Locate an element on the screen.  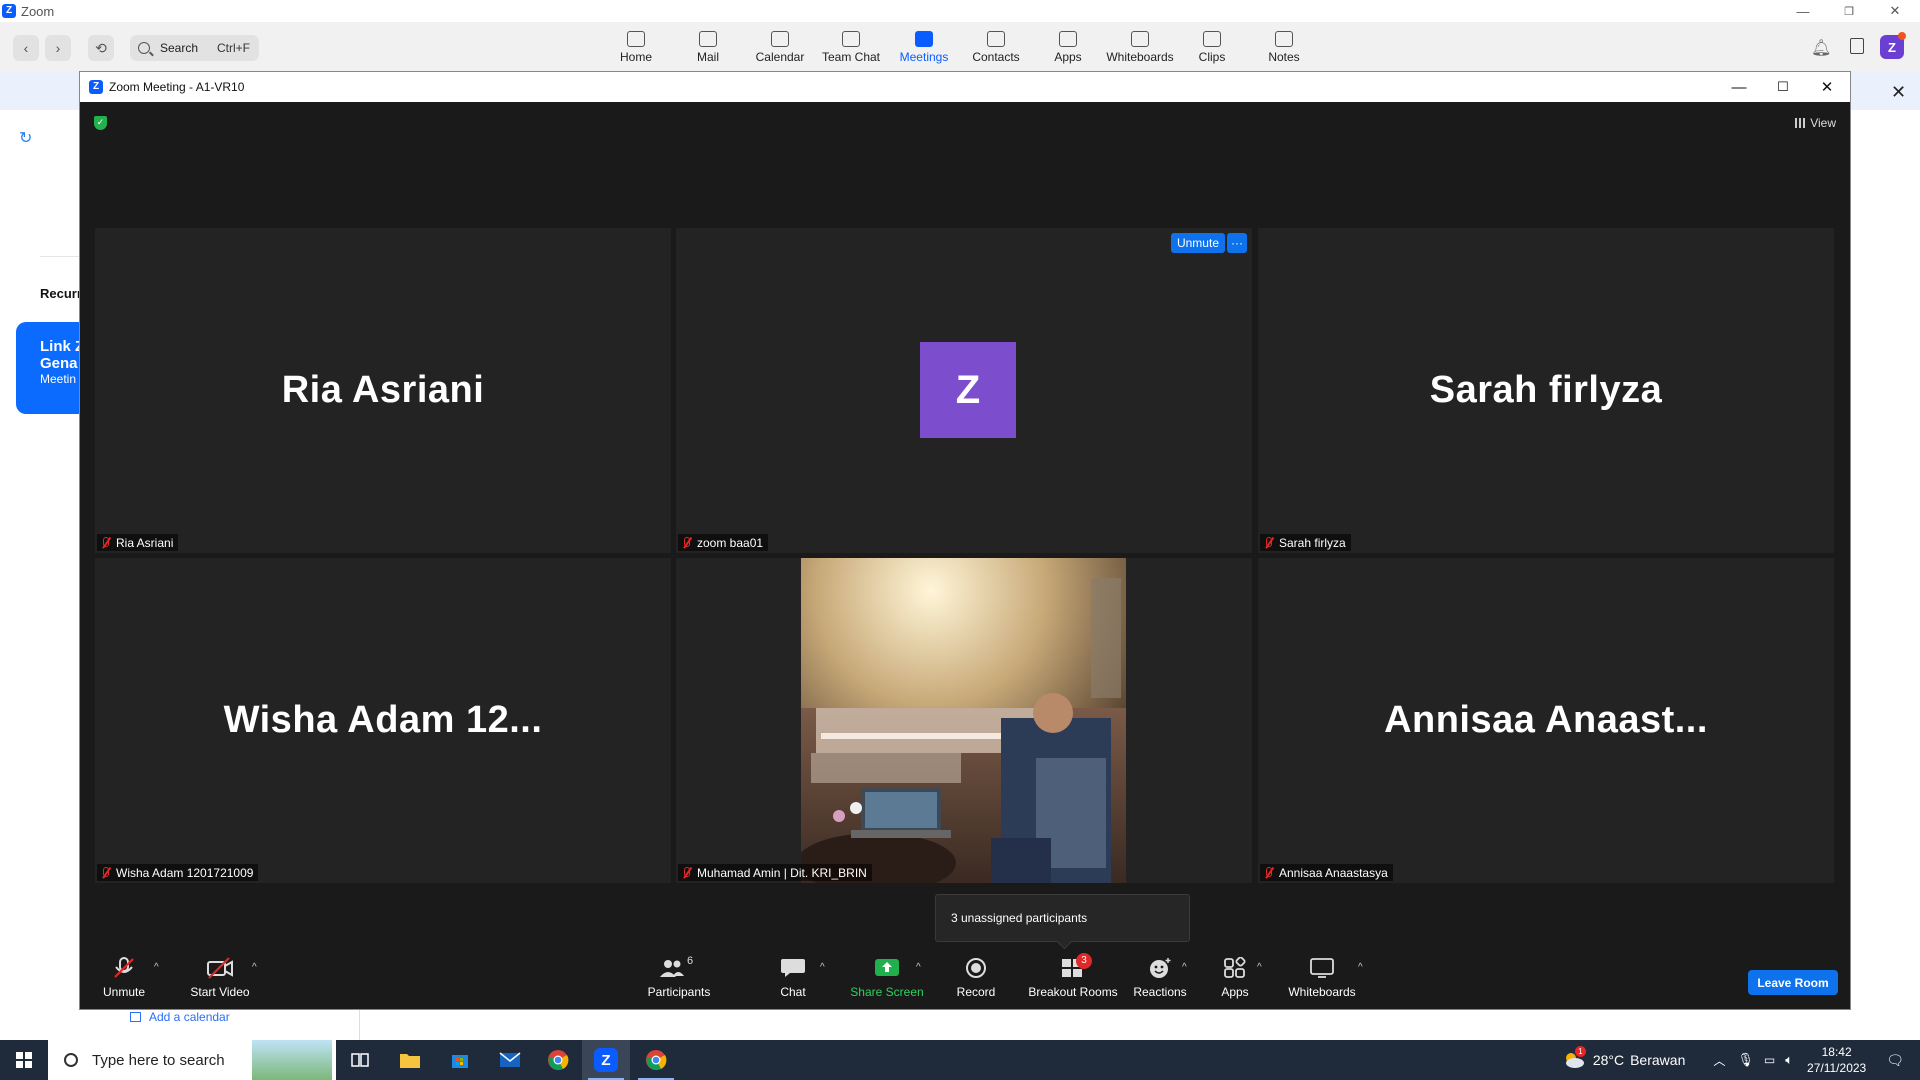
file-explorer-button is located at coordinates (410, 1060).